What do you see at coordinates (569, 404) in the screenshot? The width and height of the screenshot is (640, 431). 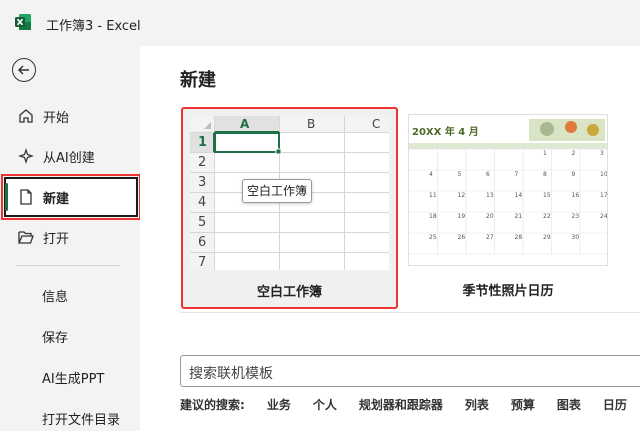 I see `suggest-tag-charts: 图表` at bounding box center [569, 404].